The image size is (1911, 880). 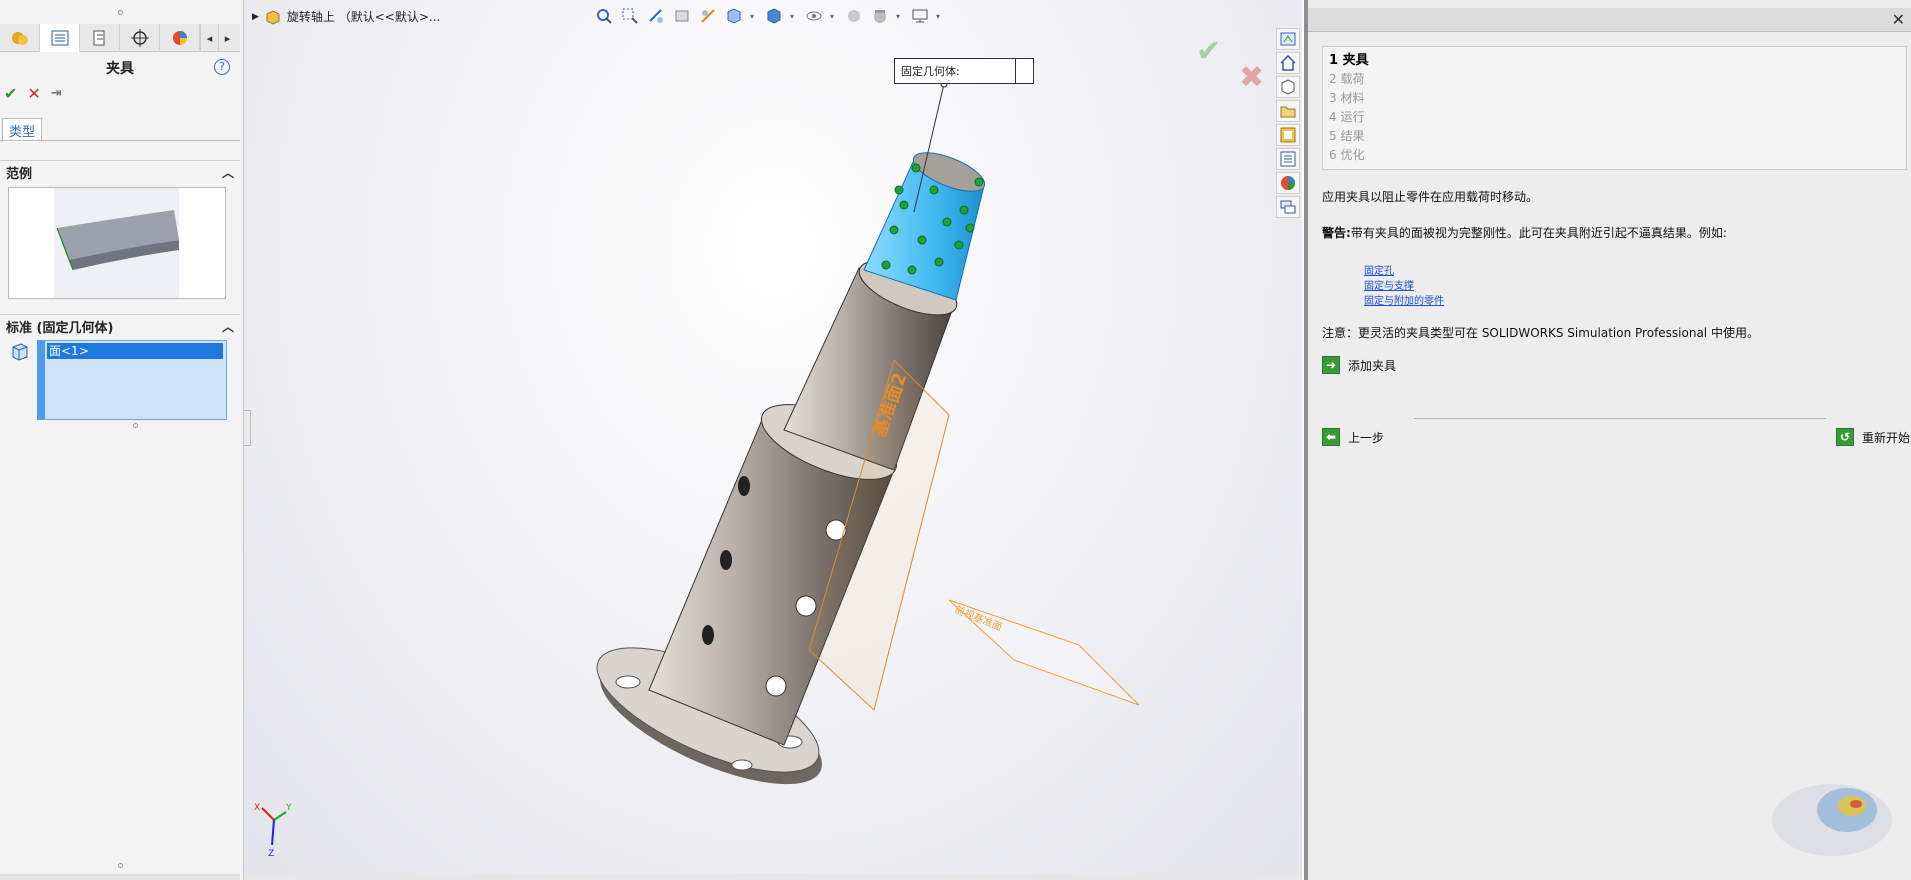 I want to click on file-explorer-icon, so click(x=1288, y=111).